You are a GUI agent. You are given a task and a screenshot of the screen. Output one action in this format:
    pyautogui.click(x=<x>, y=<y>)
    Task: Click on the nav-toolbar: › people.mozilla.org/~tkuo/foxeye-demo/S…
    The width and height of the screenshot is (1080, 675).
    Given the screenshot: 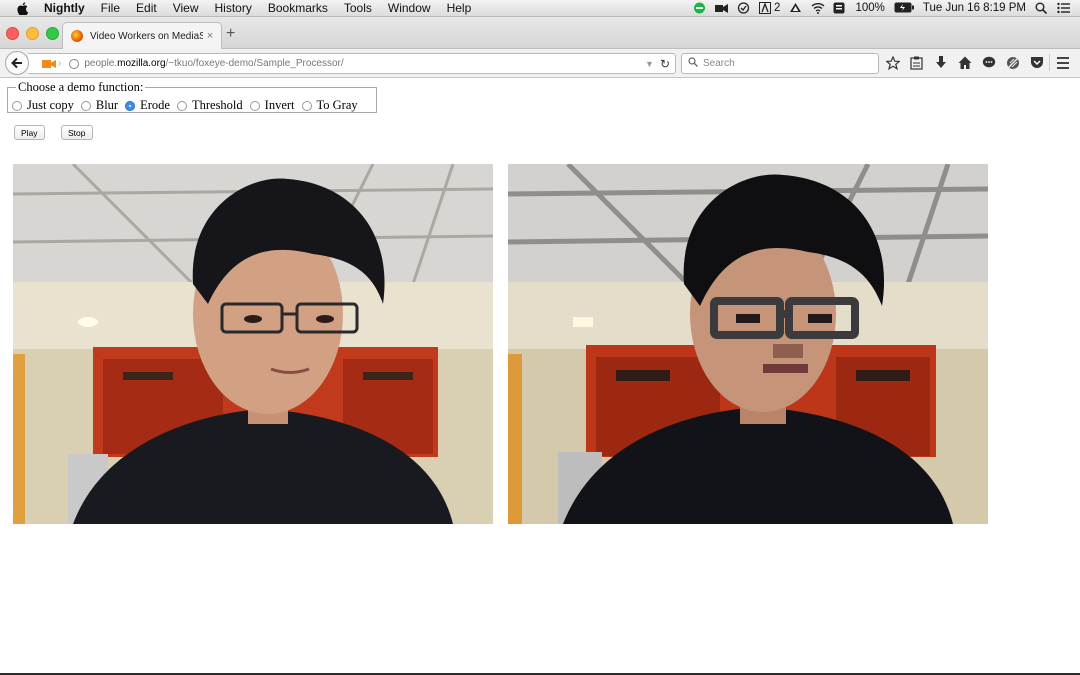 What is the action you would take?
    pyautogui.click(x=540, y=63)
    